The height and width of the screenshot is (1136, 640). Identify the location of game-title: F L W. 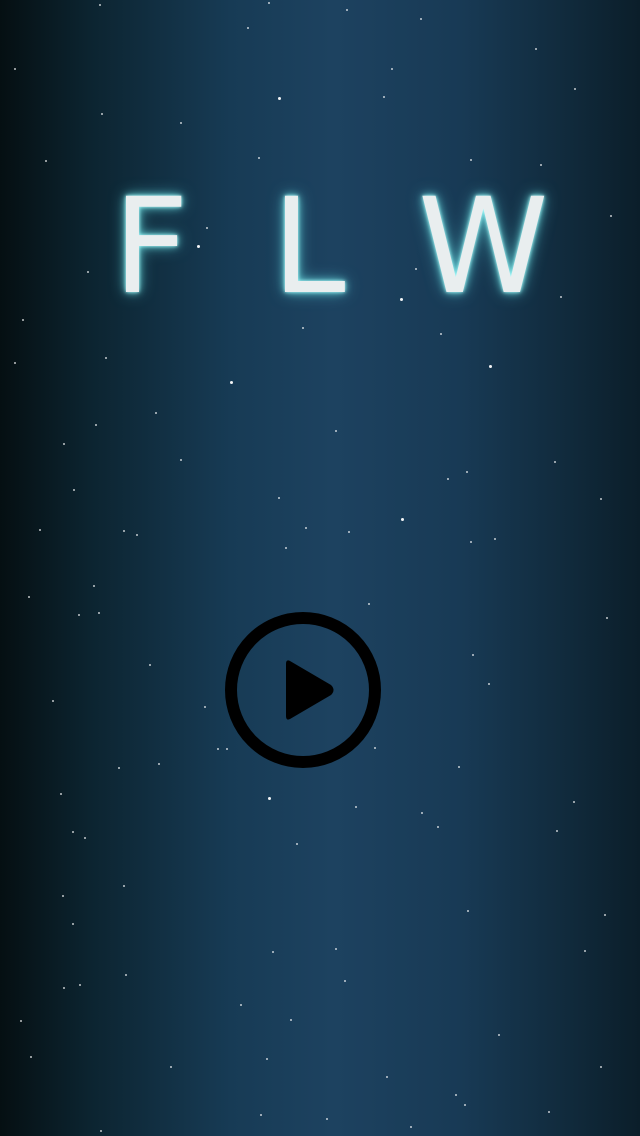
(320, 247).